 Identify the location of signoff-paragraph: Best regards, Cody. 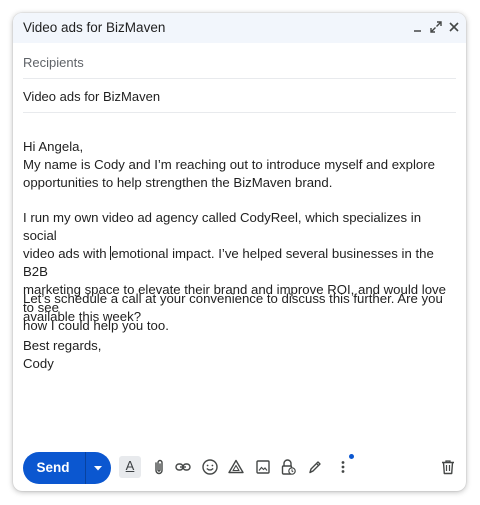
(62, 355).